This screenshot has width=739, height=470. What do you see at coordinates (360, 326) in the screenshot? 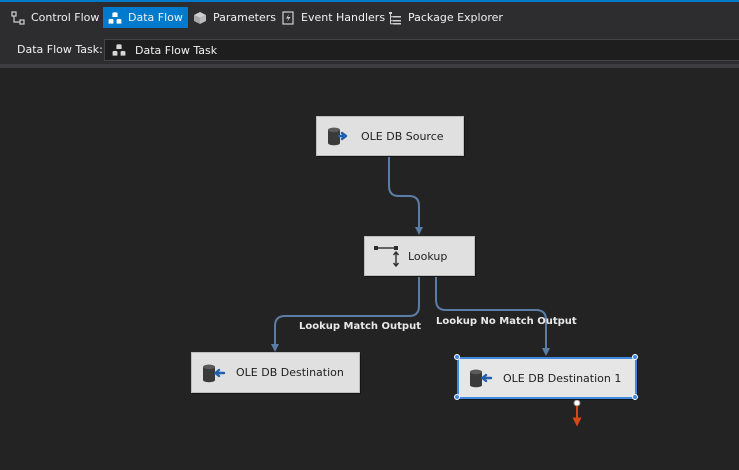
I see `lookup-match-output-label: Lookup Match Output` at bounding box center [360, 326].